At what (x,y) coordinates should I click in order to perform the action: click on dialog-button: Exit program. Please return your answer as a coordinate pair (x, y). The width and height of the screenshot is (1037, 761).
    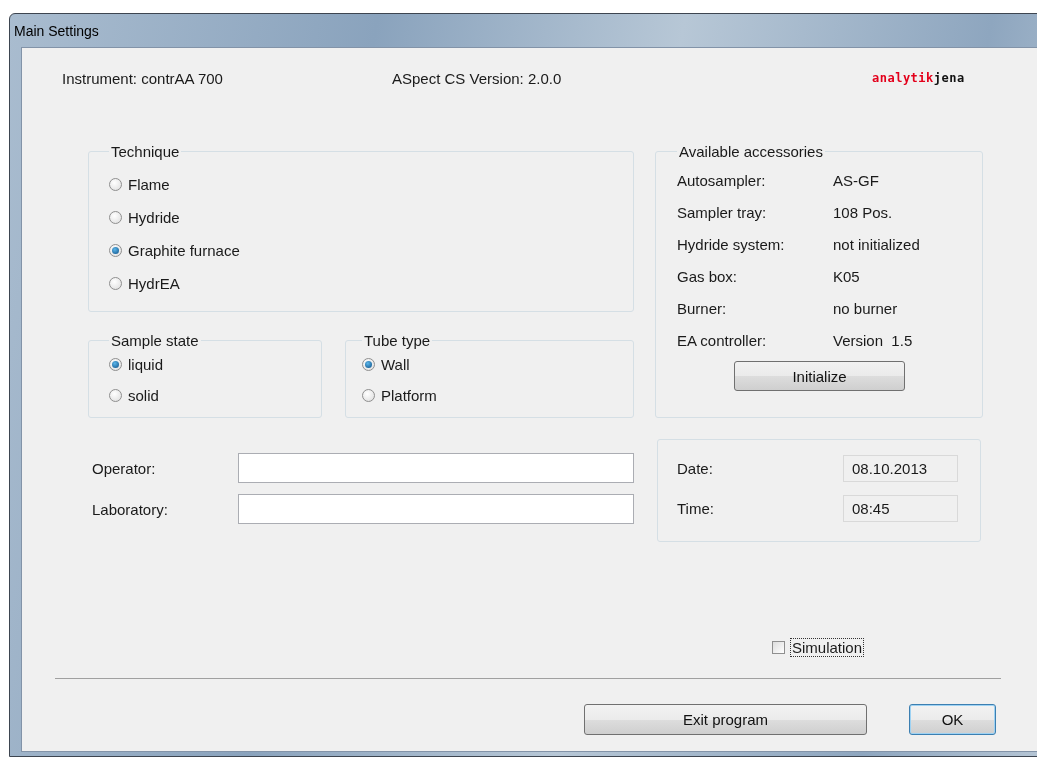
    Looking at the image, I should click on (725, 719).